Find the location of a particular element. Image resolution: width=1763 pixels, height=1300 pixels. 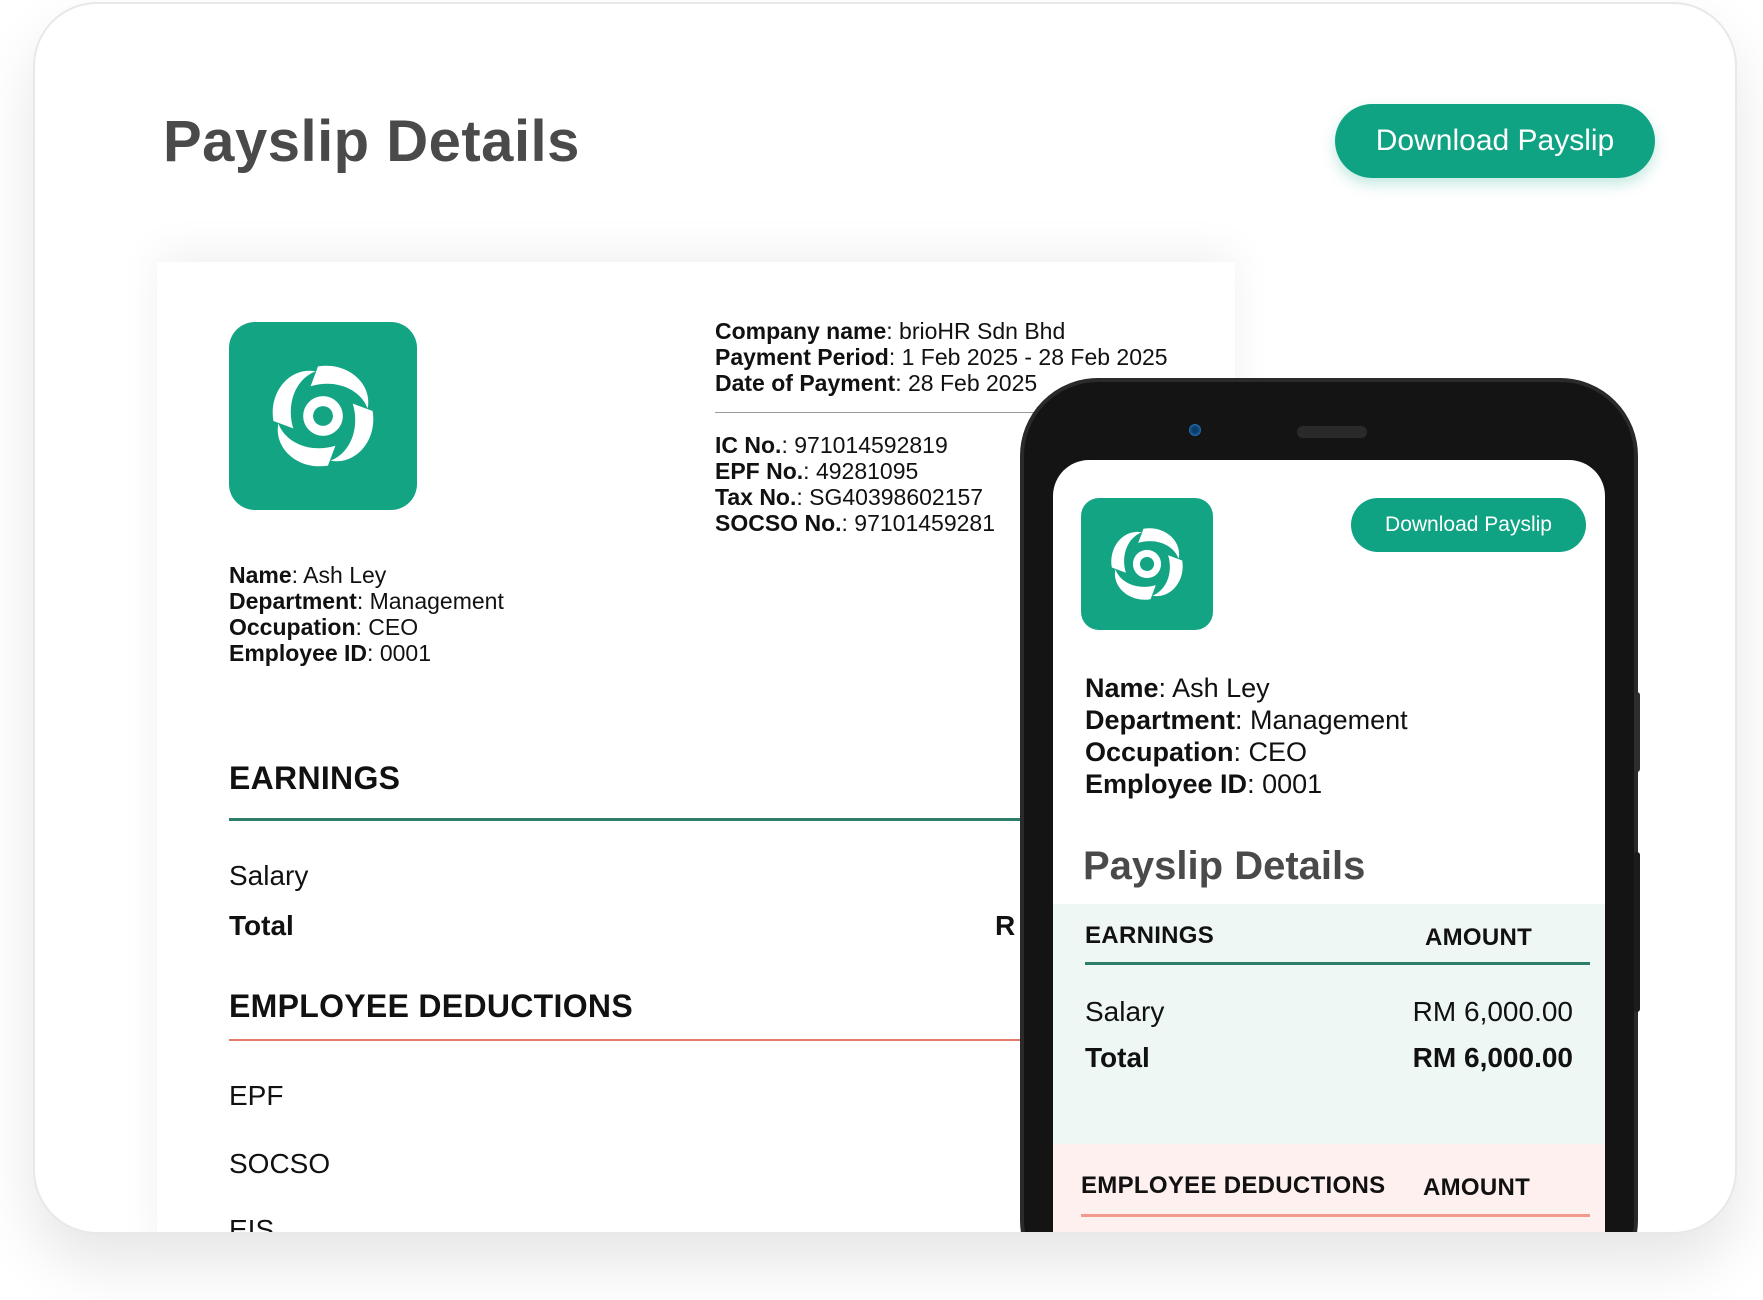

mobile-department-row: Department: Management is located at coordinates (1246, 720).